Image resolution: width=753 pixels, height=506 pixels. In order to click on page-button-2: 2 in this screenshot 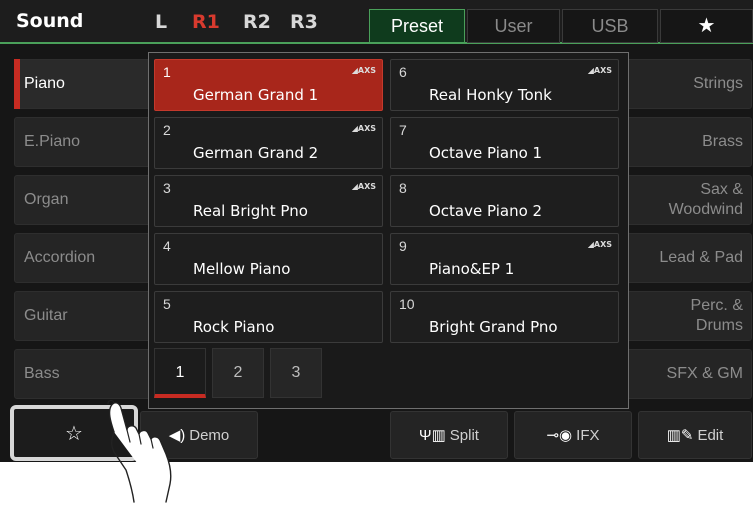, I will do `click(238, 373)`.